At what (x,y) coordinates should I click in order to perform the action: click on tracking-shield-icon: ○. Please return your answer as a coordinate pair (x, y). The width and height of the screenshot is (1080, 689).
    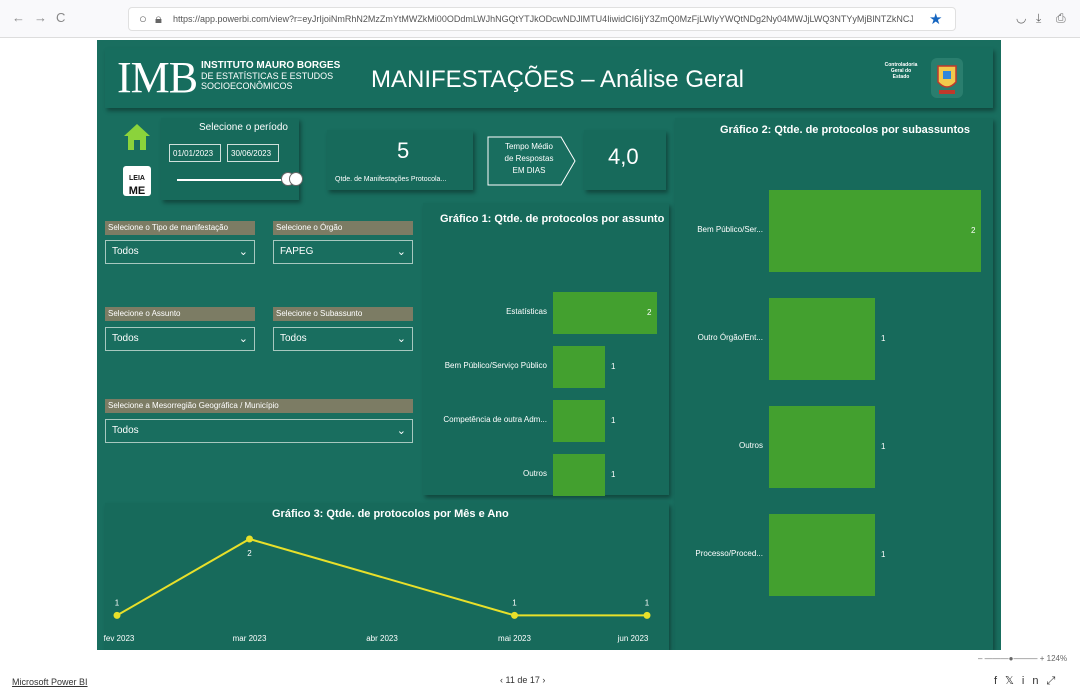
    Looking at the image, I should click on (143, 18).